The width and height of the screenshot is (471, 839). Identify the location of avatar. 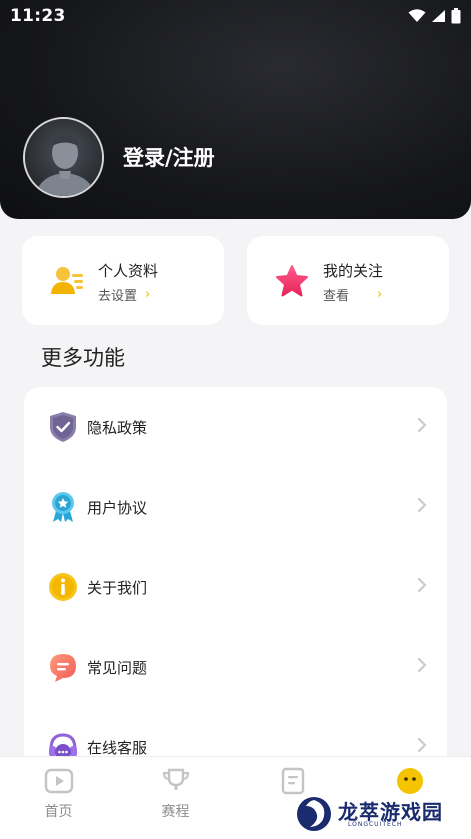
(63, 157).